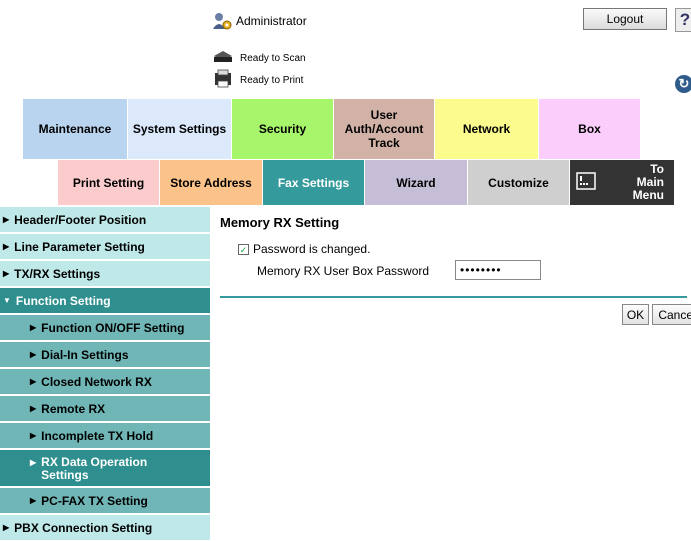 Image resolution: width=691 pixels, height=541 pixels. What do you see at coordinates (243, 249) in the screenshot?
I see `password-changed-checkbox: ✓` at bounding box center [243, 249].